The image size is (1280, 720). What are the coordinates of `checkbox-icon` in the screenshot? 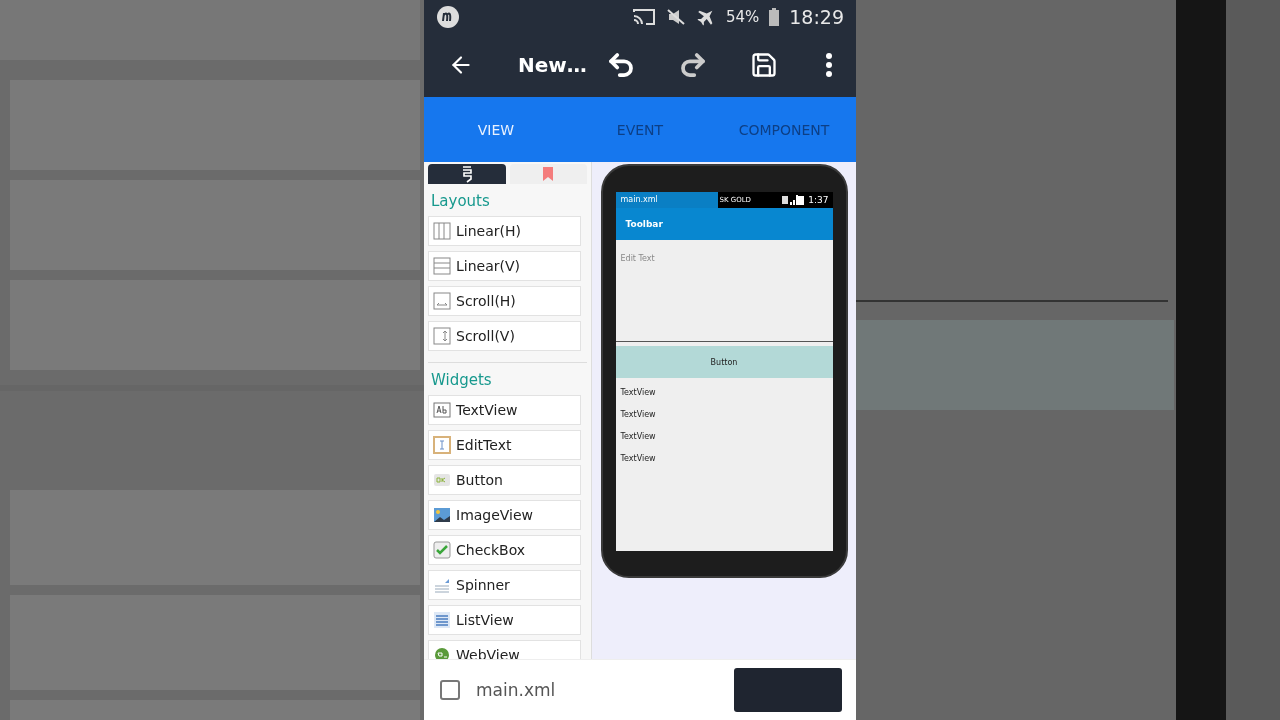 It's located at (442, 550).